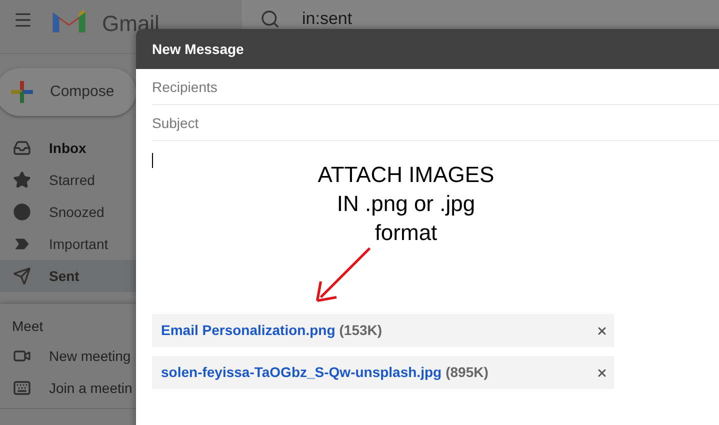 This screenshot has width=719, height=425. What do you see at coordinates (435, 123) in the screenshot?
I see `subject-field: Subject` at bounding box center [435, 123].